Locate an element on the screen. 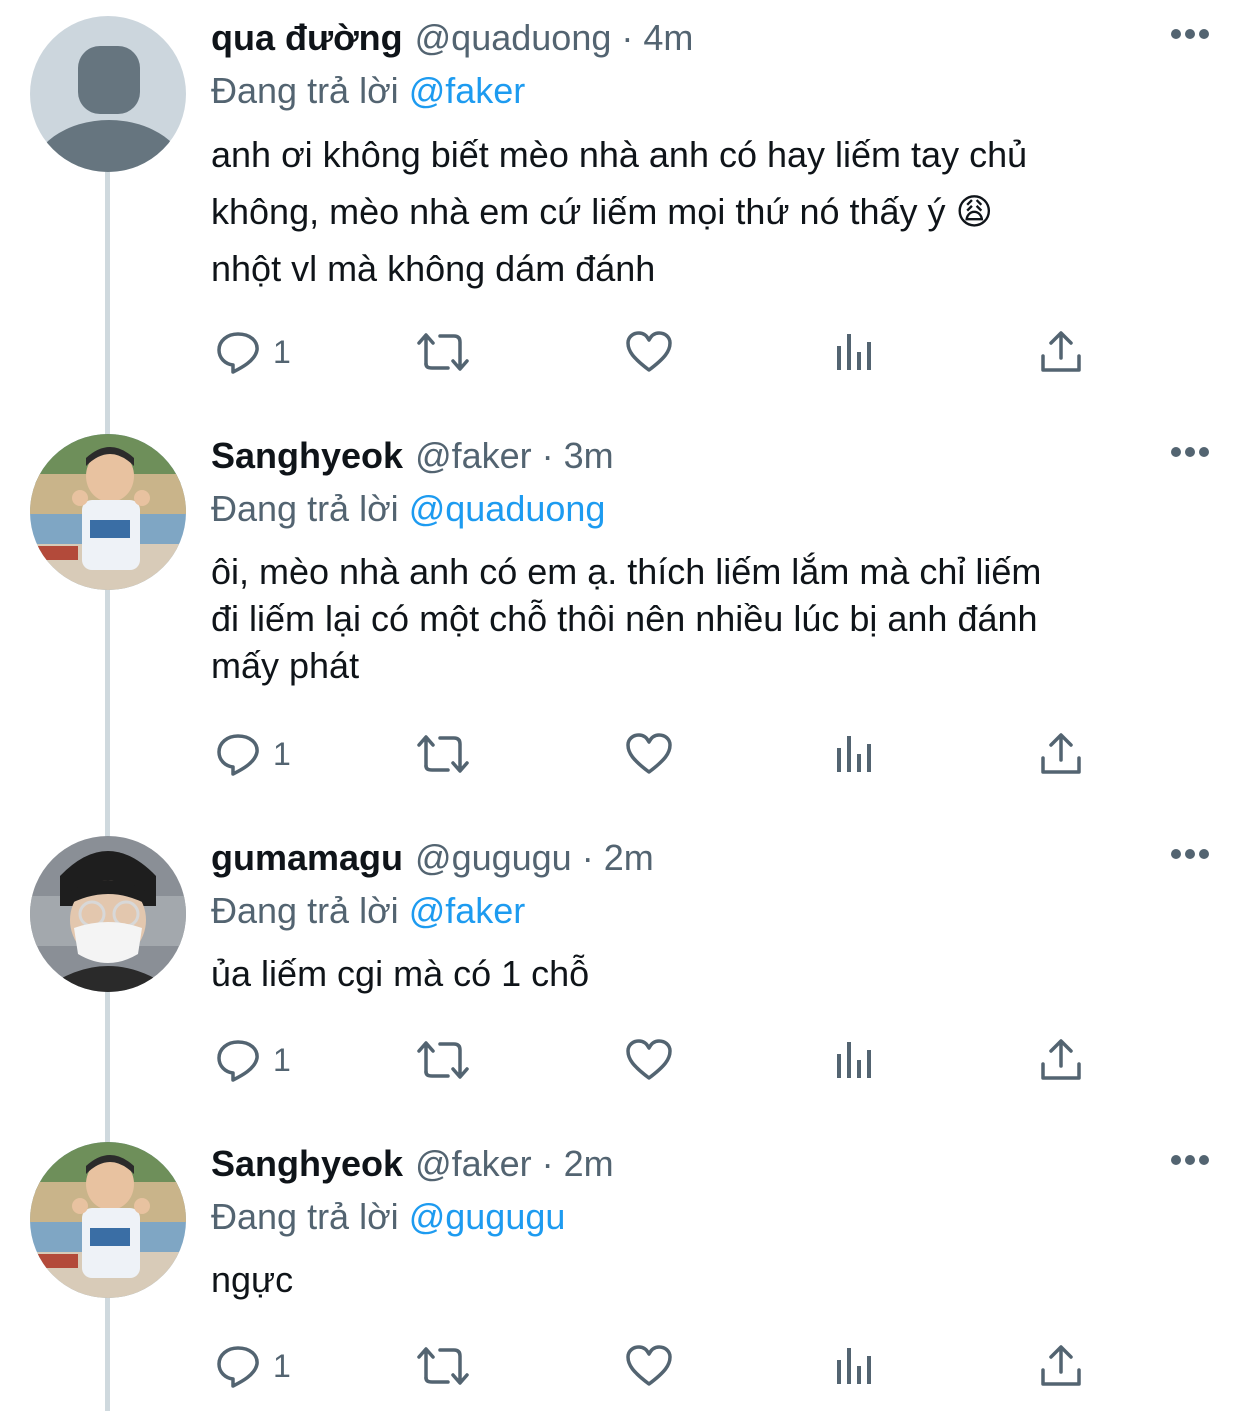 The height and width of the screenshot is (1411, 1242). user-handle: @quaduong is located at coordinates (513, 38).